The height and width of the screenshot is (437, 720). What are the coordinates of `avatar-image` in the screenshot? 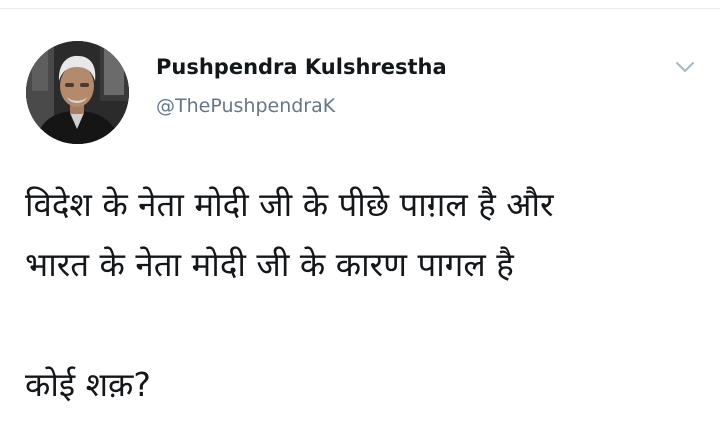 It's located at (77, 92).